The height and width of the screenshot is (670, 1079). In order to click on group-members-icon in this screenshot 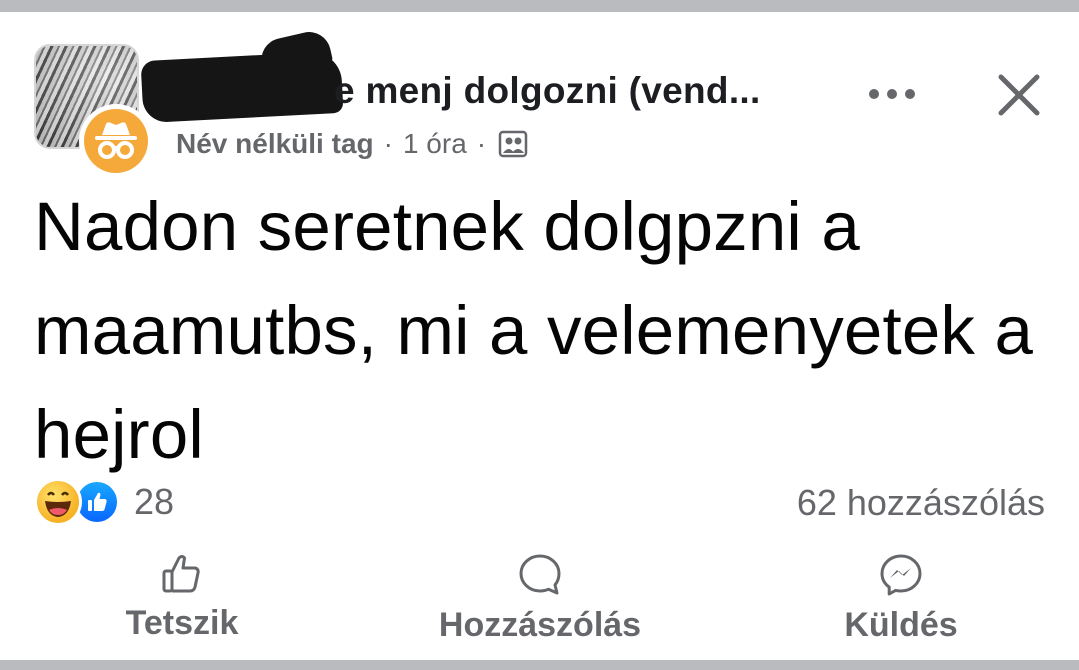, I will do `click(513, 144)`.